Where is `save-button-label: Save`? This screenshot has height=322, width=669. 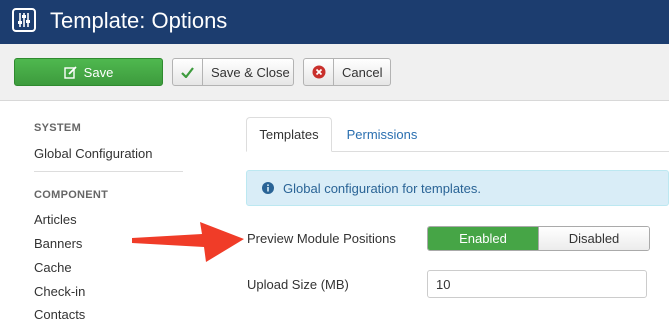 save-button-label: Save is located at coordinates (98, 72).